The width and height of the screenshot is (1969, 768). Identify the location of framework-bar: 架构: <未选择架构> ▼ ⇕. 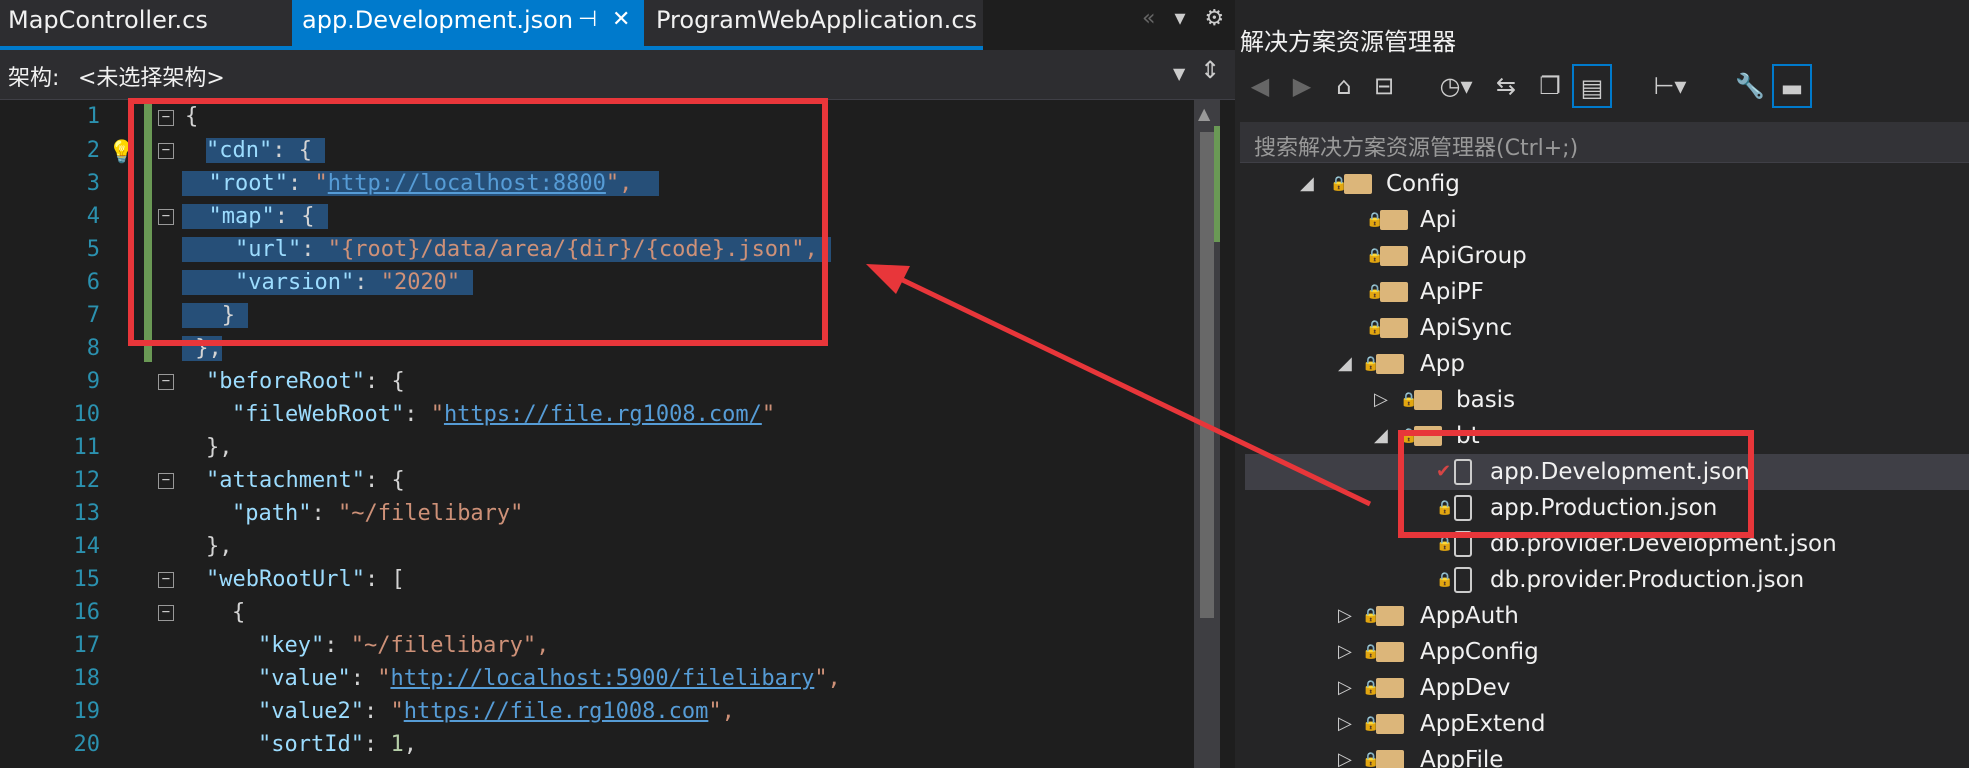
(617, 75).